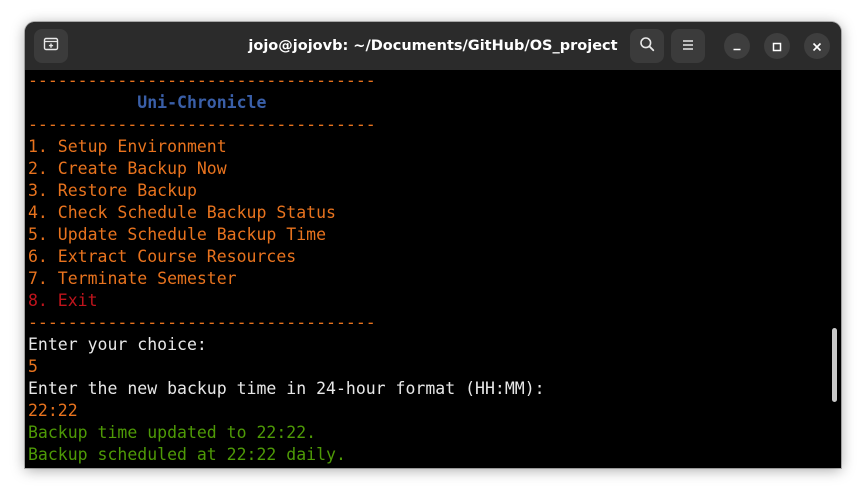 The image size is (866, 497). What do you see at coordinates (187, 454) in the screenshot?
I see `terminal-line: Backup scheduled at 22:22 daily.` at bounding box center [187, 454].